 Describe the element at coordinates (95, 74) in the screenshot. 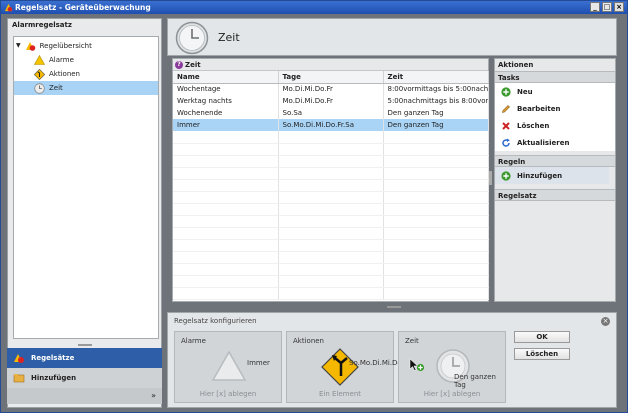

I see `tree-item-aktionen: Aktionen` at that location.